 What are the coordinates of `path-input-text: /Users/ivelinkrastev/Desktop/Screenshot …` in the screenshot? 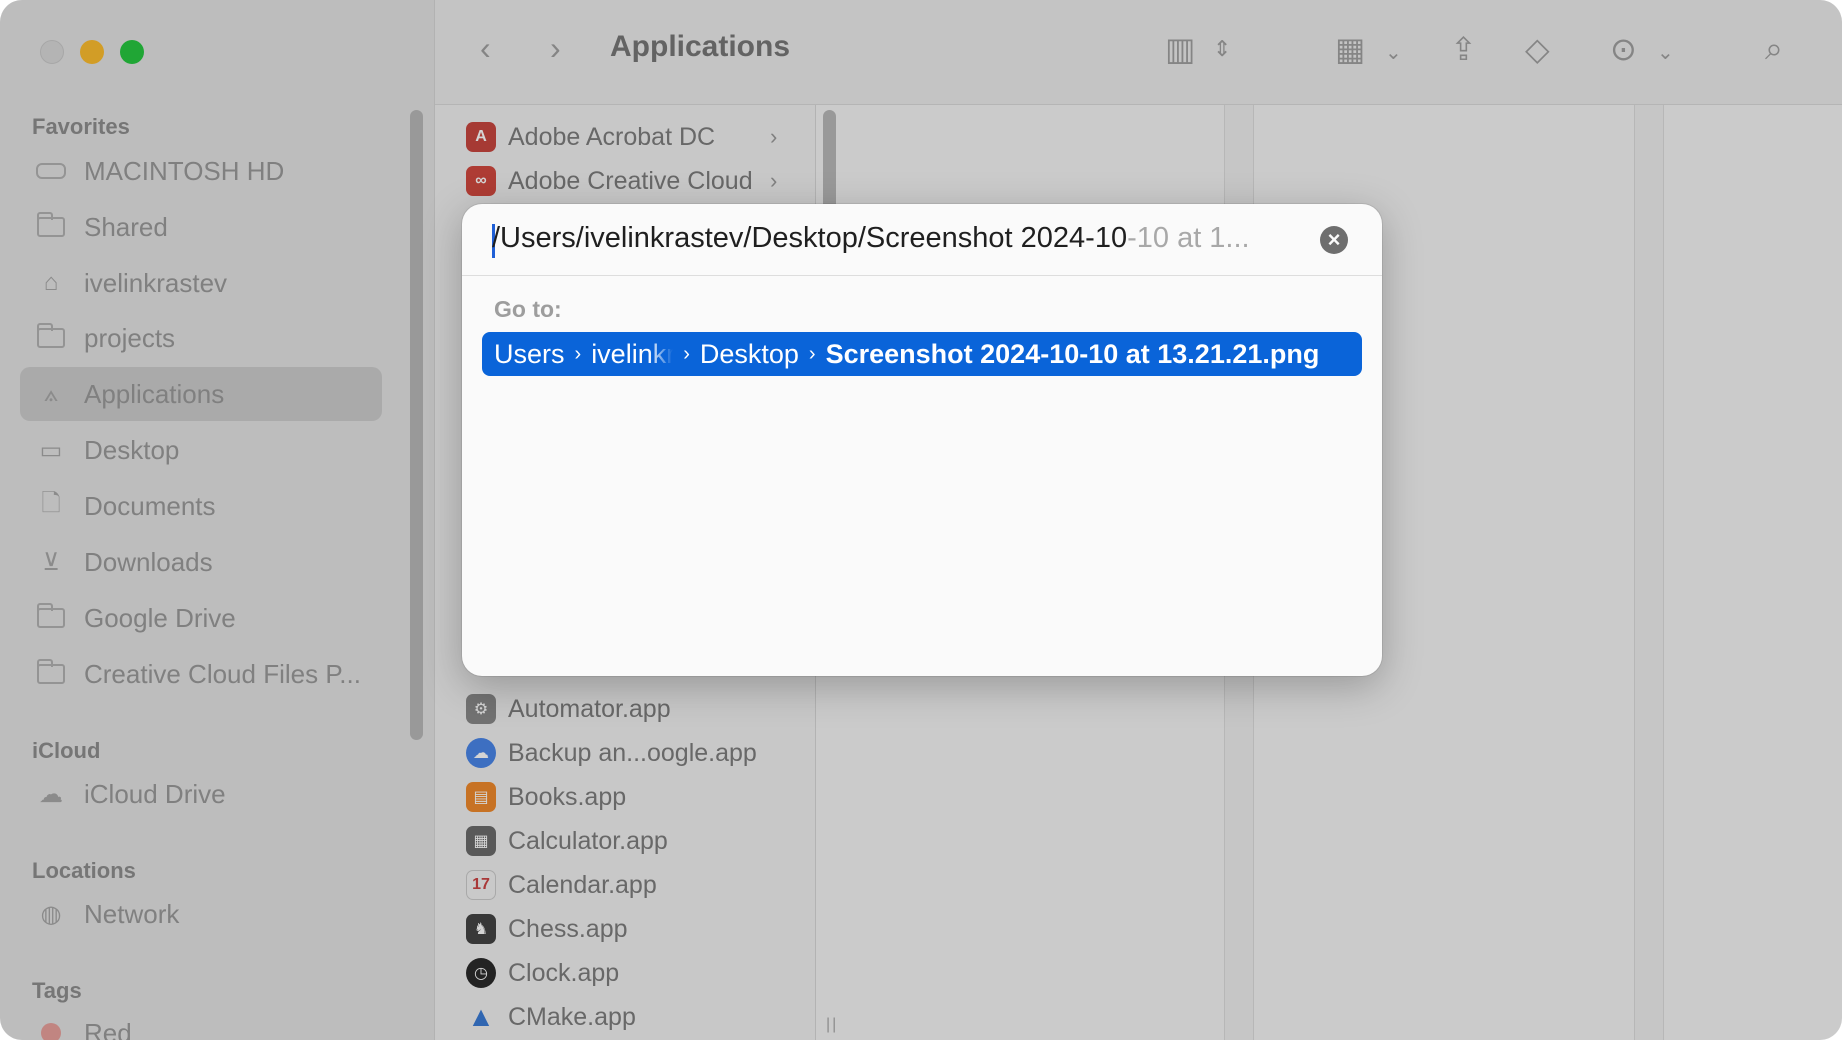 It's located at (871, 238).